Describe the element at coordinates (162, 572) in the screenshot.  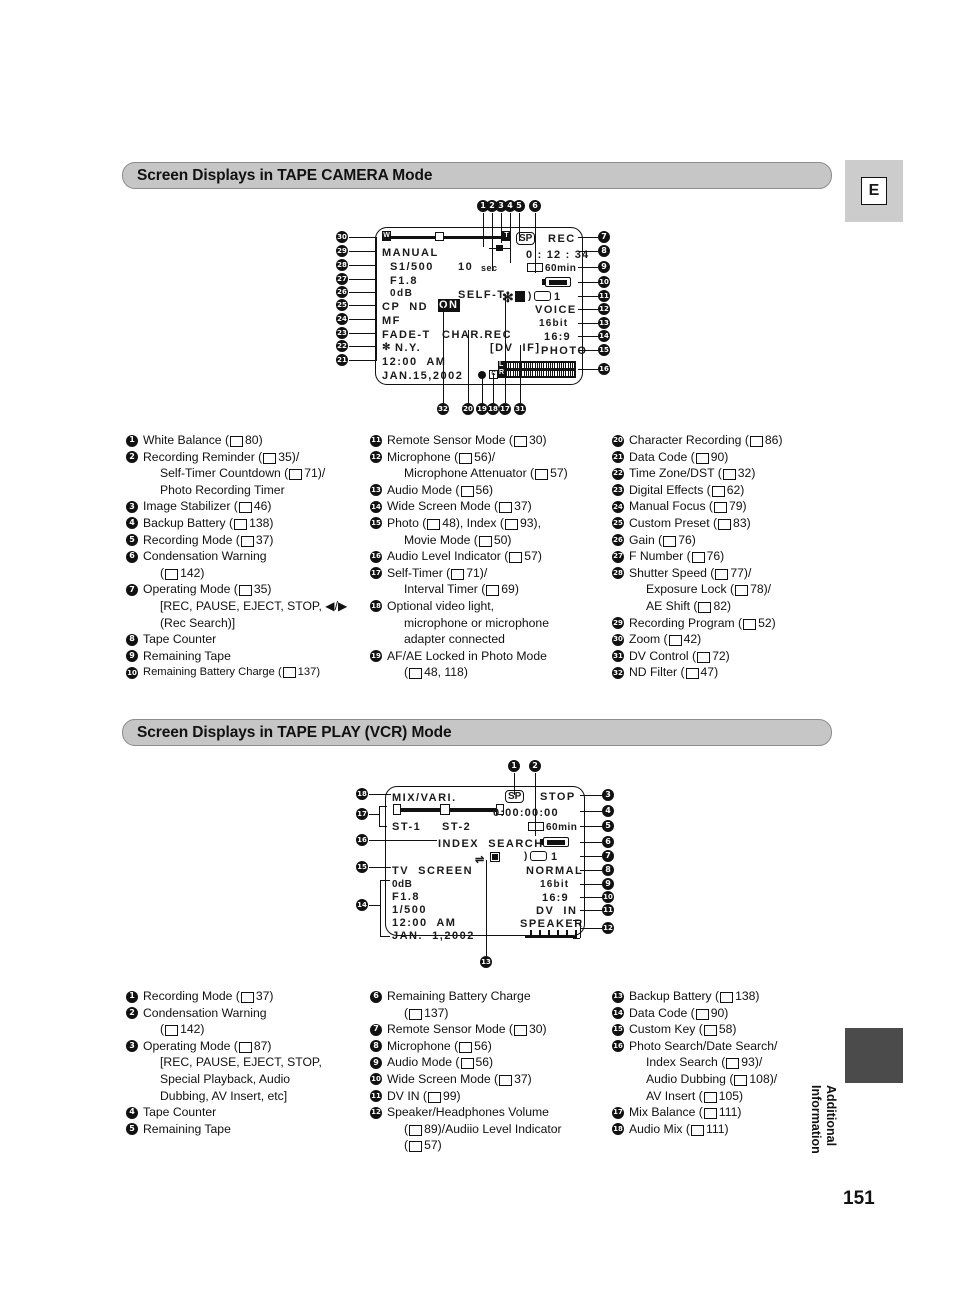
I see `legend-text: (` at that location.